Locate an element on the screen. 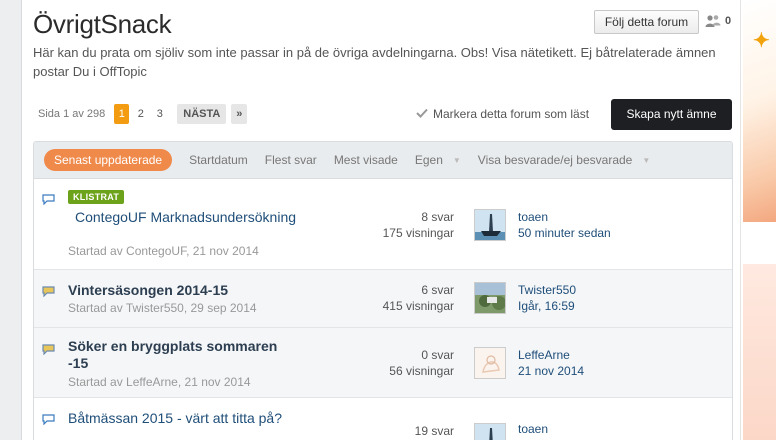 This screenshot has width=776, height=440. followers-count: 0 is located at coordinates (718, 21).